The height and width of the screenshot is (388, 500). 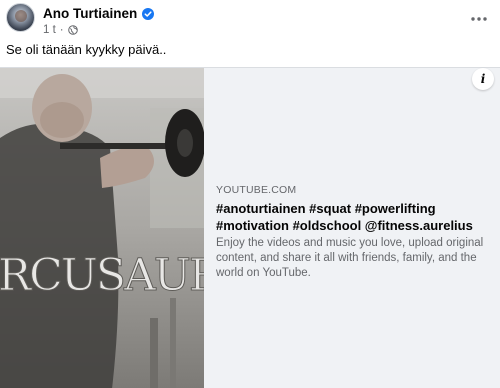 I want to click on post-header: Ano Turtiainen 1 t ·, so click(x=250, y=20).